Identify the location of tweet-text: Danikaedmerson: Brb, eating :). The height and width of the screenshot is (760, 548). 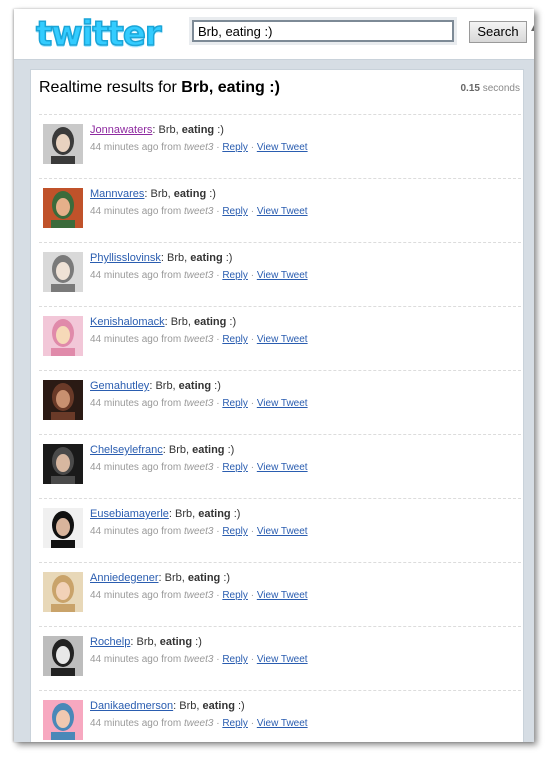
(167, 706).